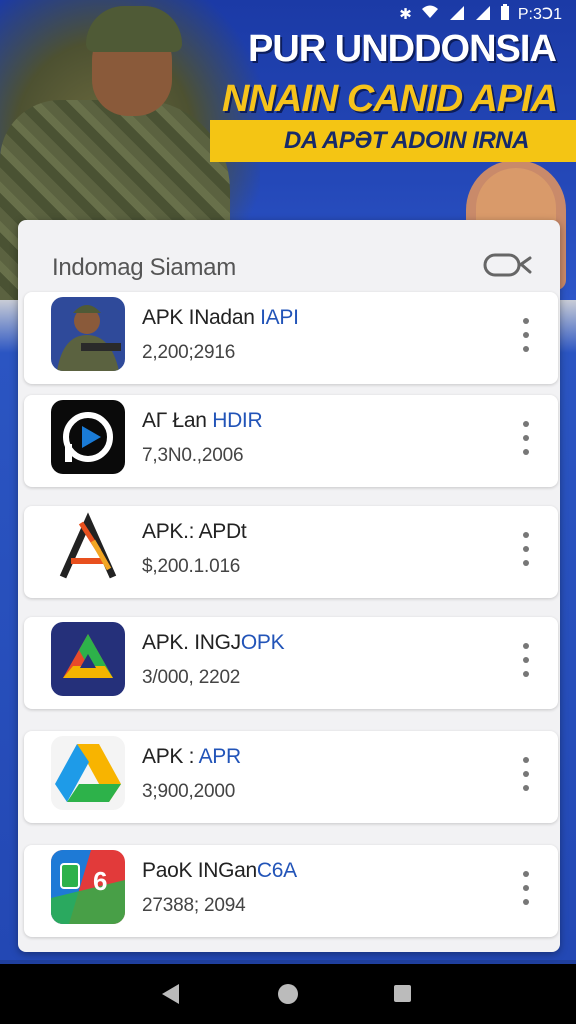  Describe the element at coordinates (291, 338) in the screenshot. I see `app-list-item: APK INadan IAPI 2,200;2916` at that location.